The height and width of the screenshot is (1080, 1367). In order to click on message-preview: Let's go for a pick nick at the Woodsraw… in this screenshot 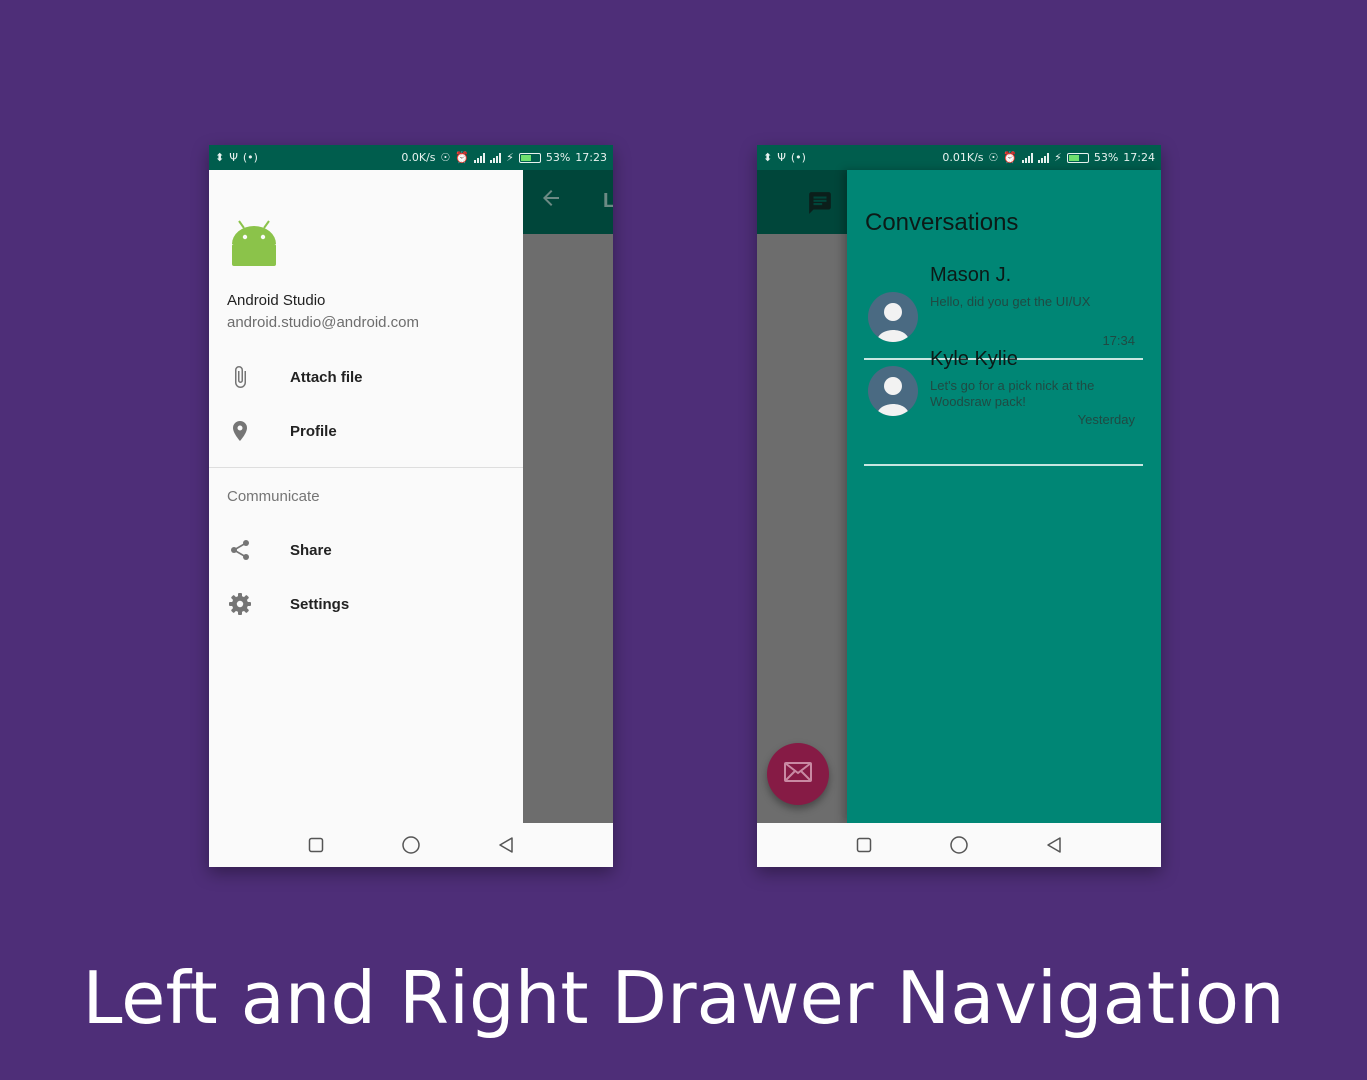, I will do `click(1012, 393)`.